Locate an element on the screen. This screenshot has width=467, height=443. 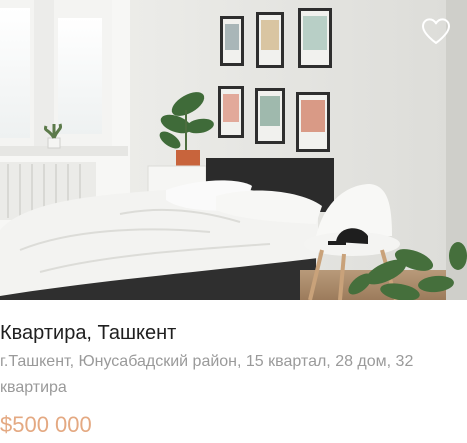
heart-outline-icon is located at coordinates (436, 31).